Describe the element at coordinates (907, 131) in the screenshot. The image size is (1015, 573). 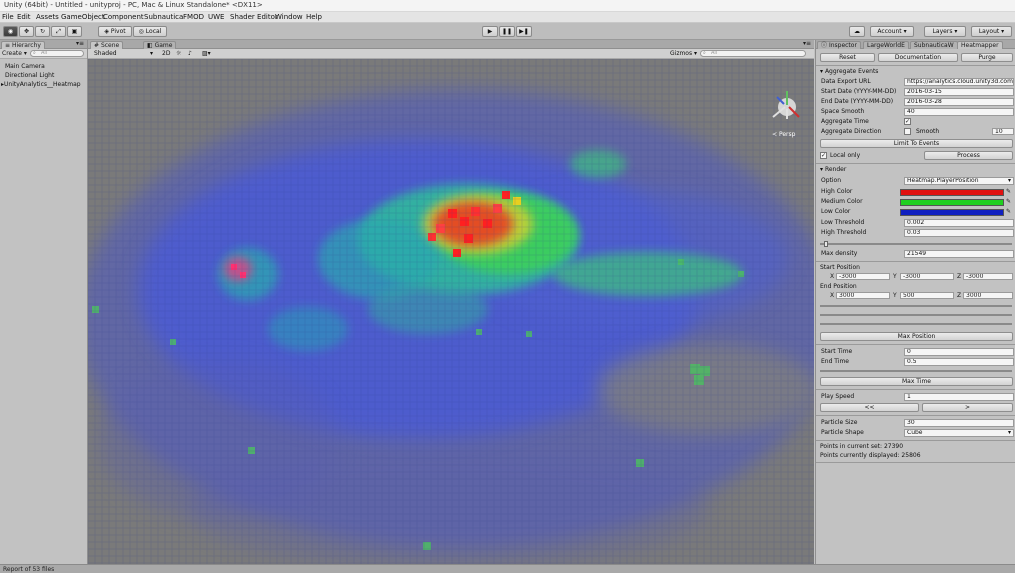
I see `aggregate-direction-checkbox` at that location.